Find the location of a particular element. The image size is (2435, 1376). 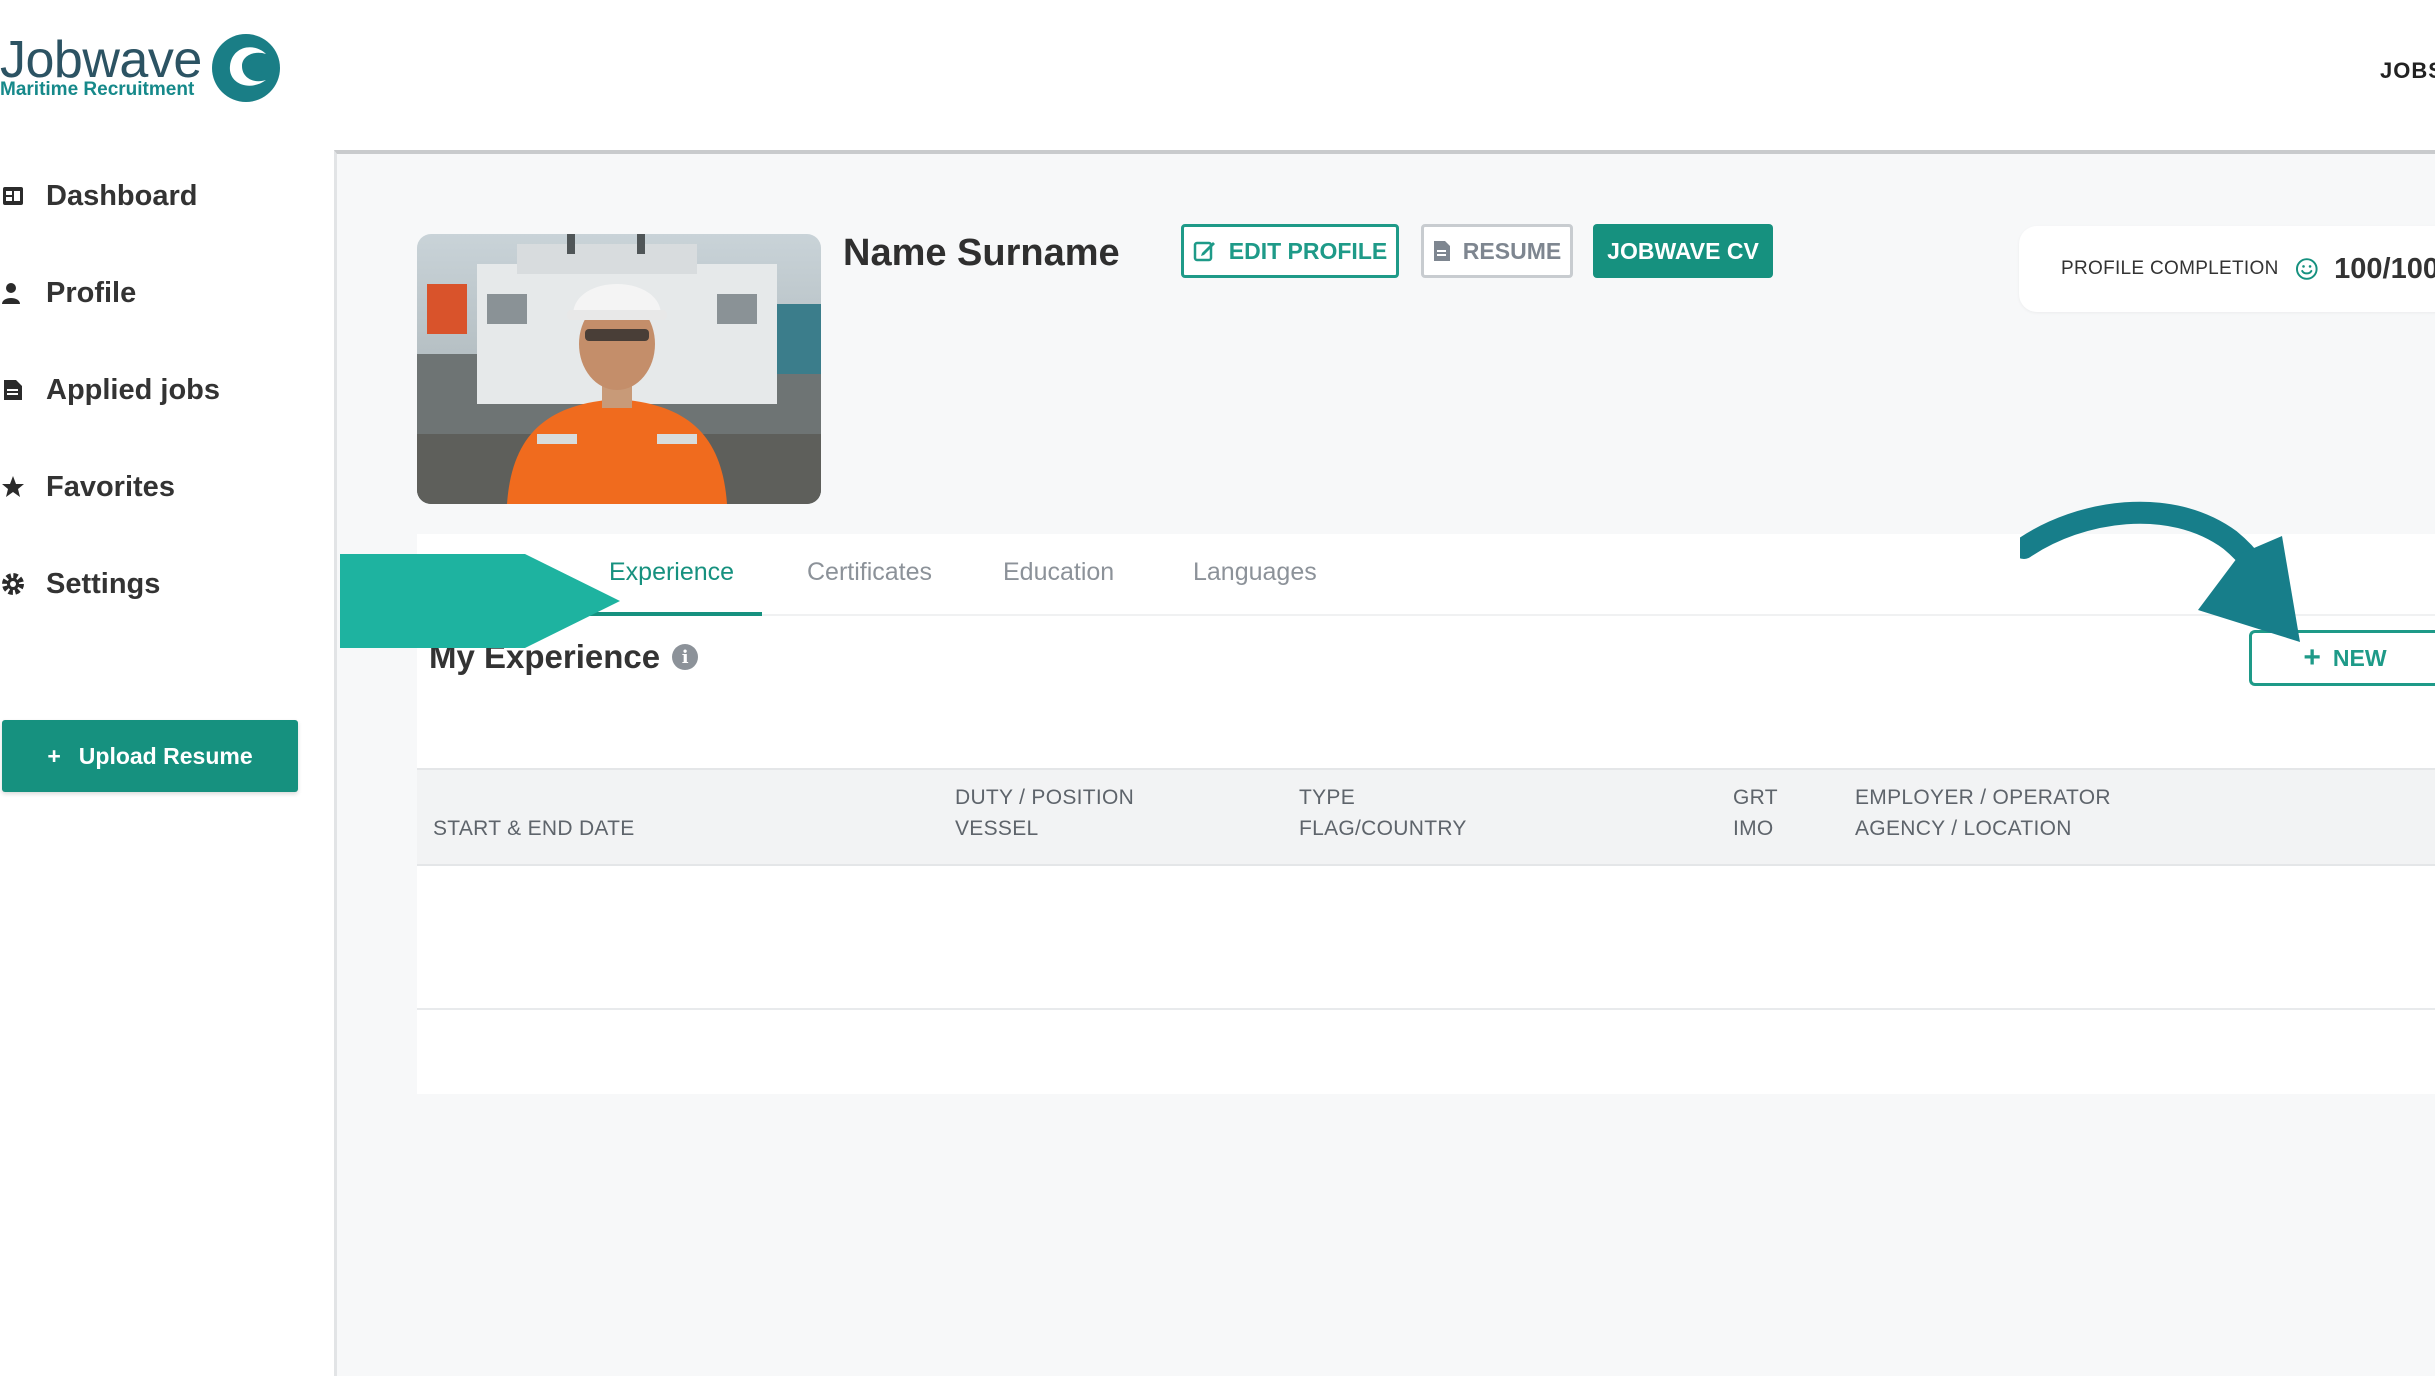

file-icon is located at coordinates (1441, 251).